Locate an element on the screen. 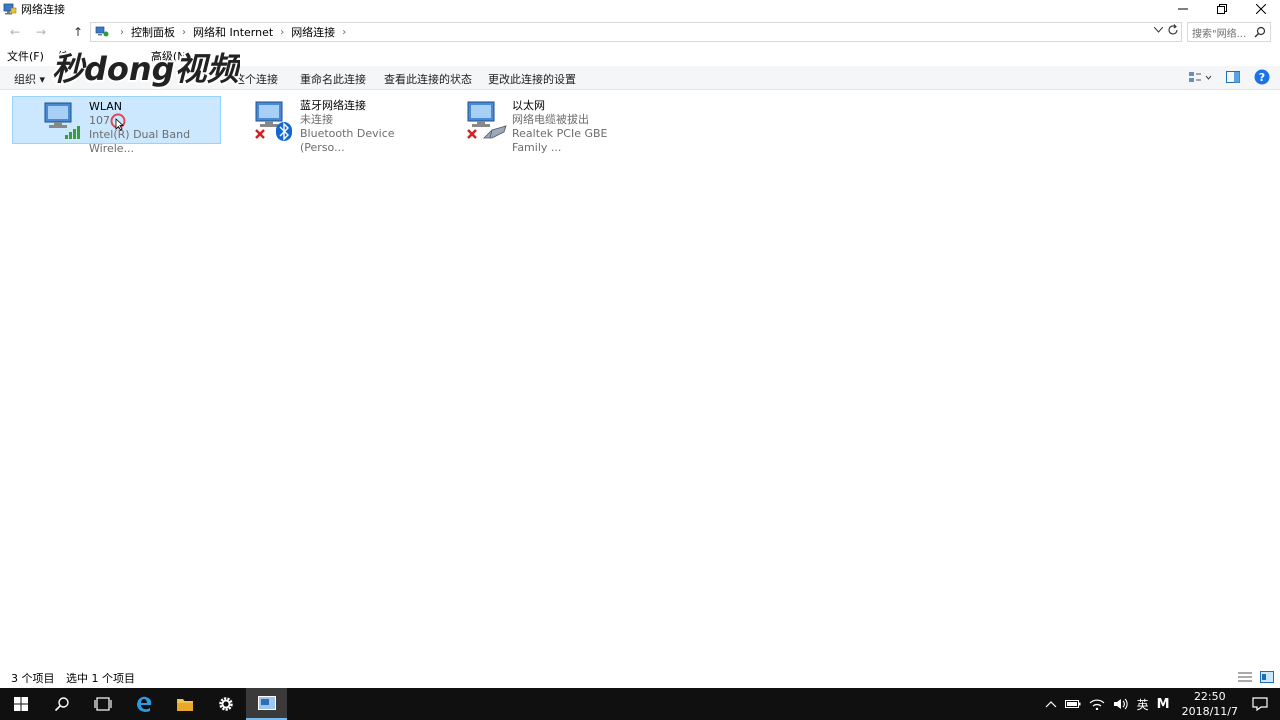  show-hidden-icons-chevron-icon is located at coordinates (1051, 704).